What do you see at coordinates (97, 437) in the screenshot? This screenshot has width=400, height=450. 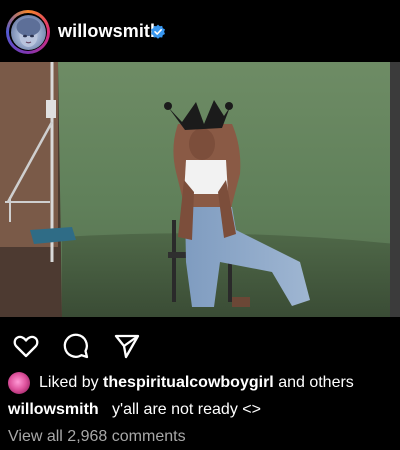 I see `view-all-comments-link: View all 2,968 comments` at bounding box center [97, 437].